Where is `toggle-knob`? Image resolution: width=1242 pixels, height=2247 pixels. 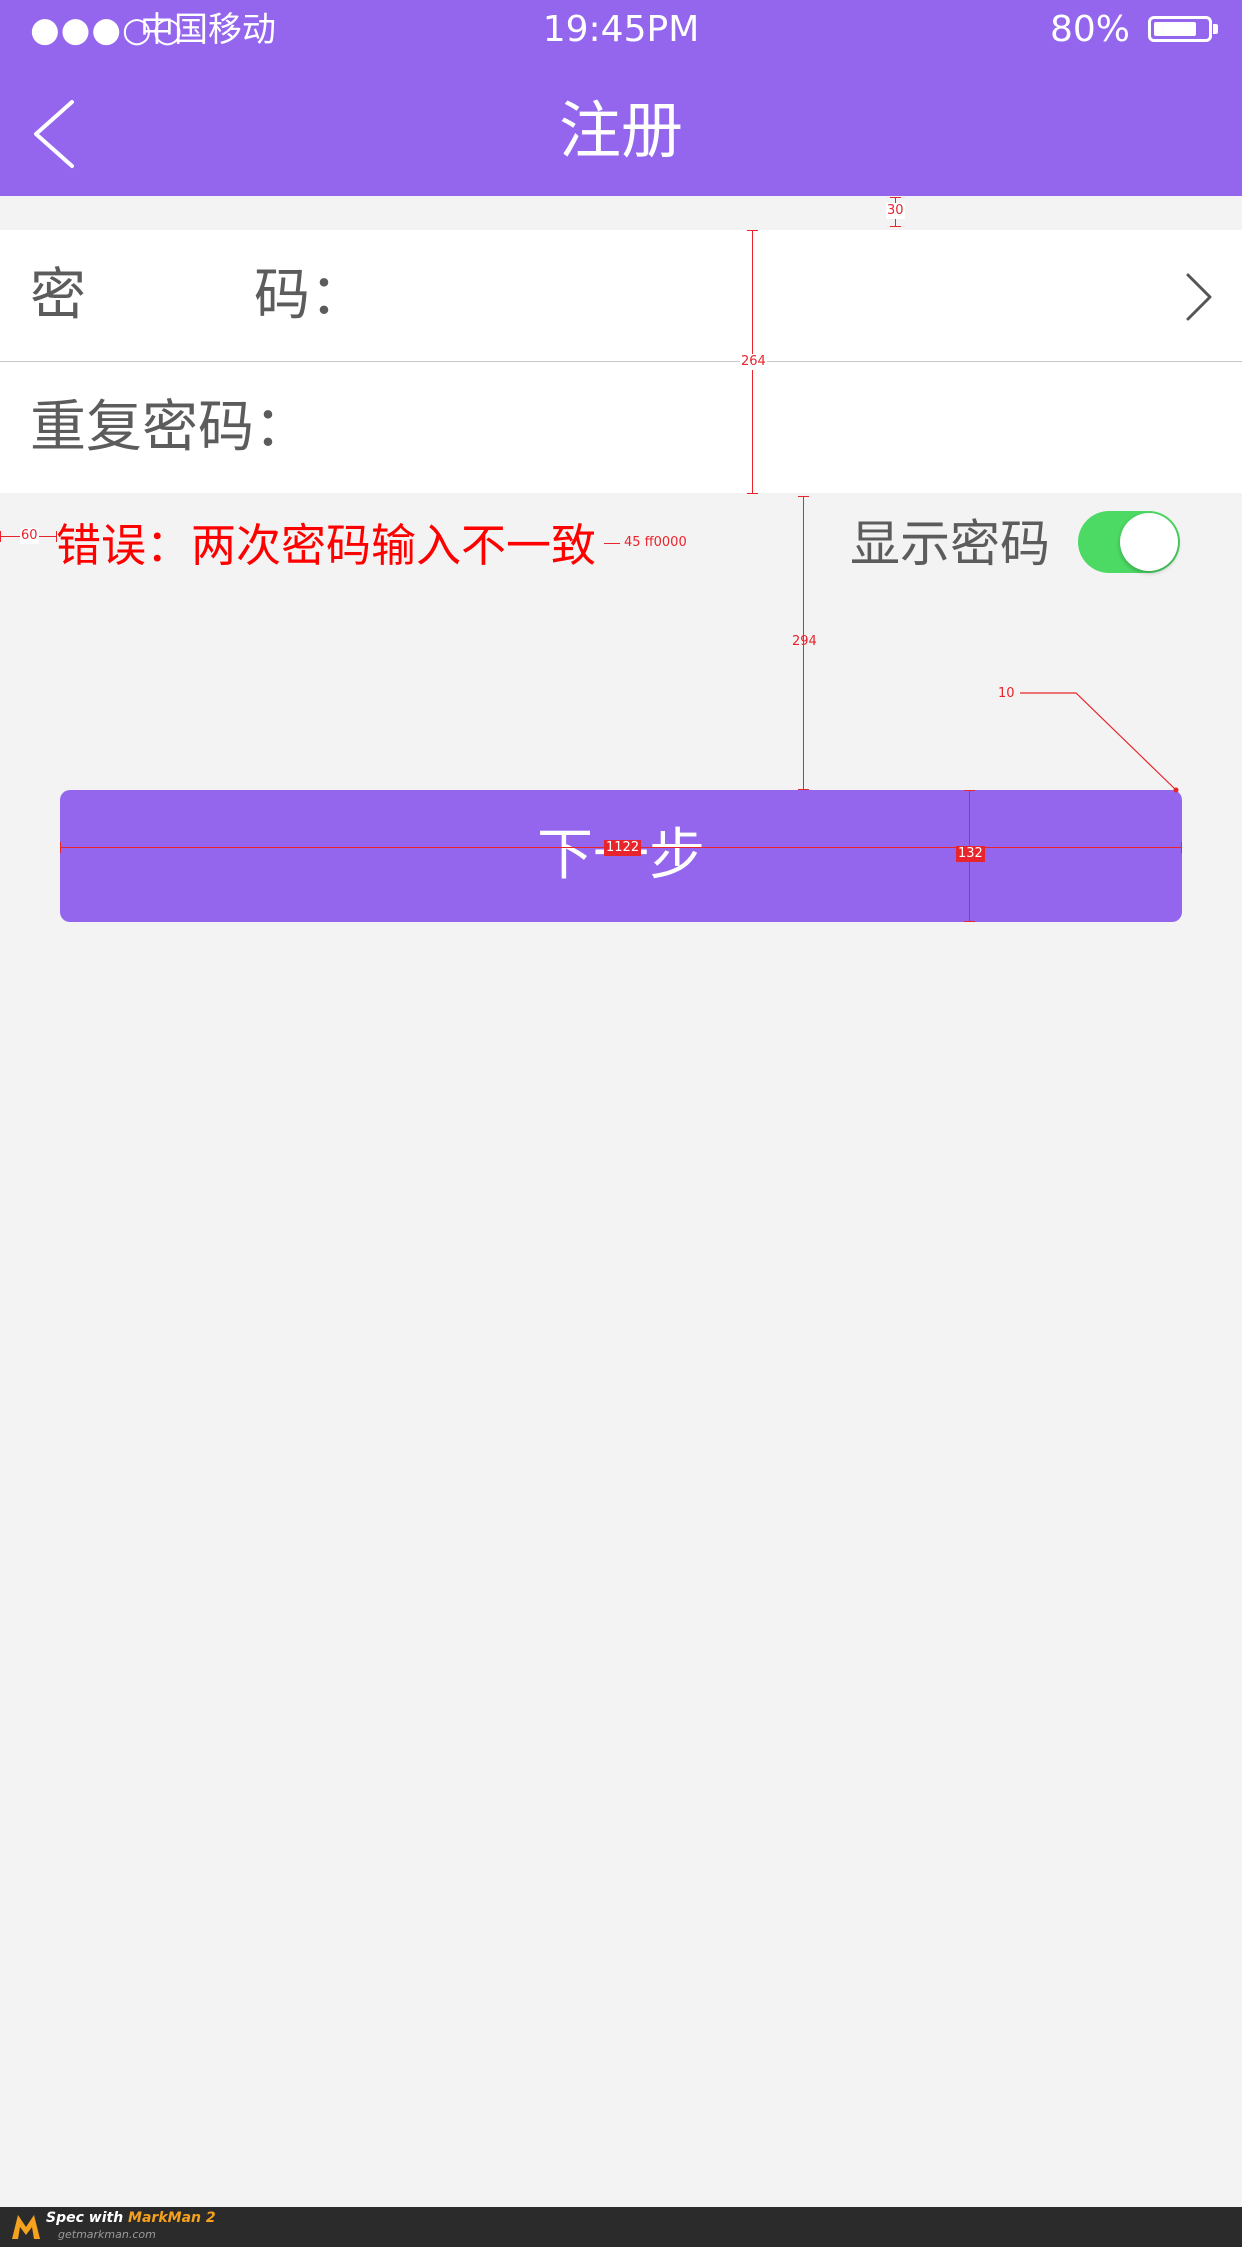
toggle-knob is located at coordinates (1149, 542).